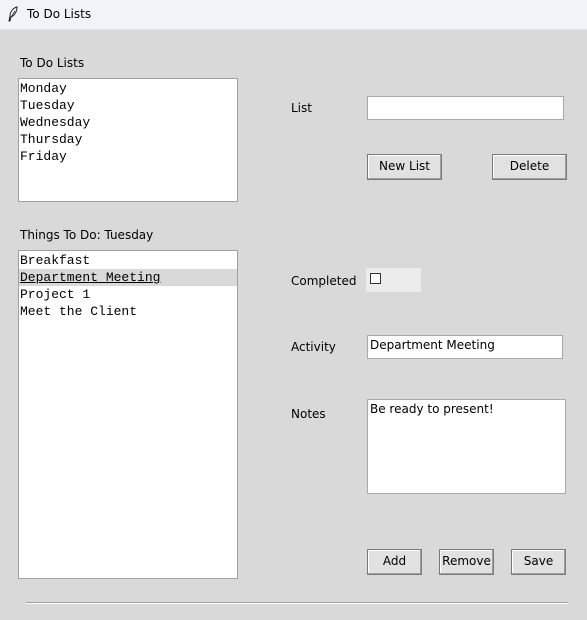 Image resolution: width=587 pixels, height=620 pixels. I want to click on feather-icon, so click(13, 14).